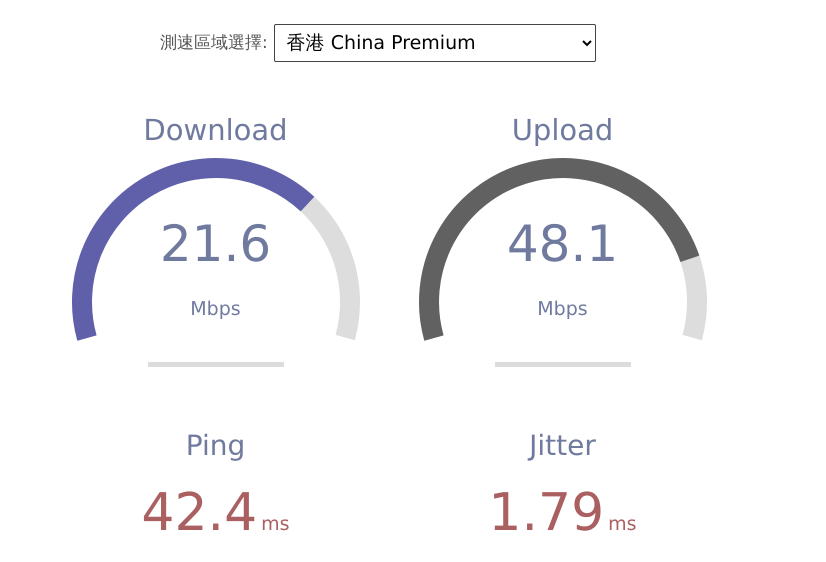 The width and height of the screenshot is (826, 562). Describe the element at coordinates (562, 130) in the screenshot. I see `gauge-title: Upload` at that location.